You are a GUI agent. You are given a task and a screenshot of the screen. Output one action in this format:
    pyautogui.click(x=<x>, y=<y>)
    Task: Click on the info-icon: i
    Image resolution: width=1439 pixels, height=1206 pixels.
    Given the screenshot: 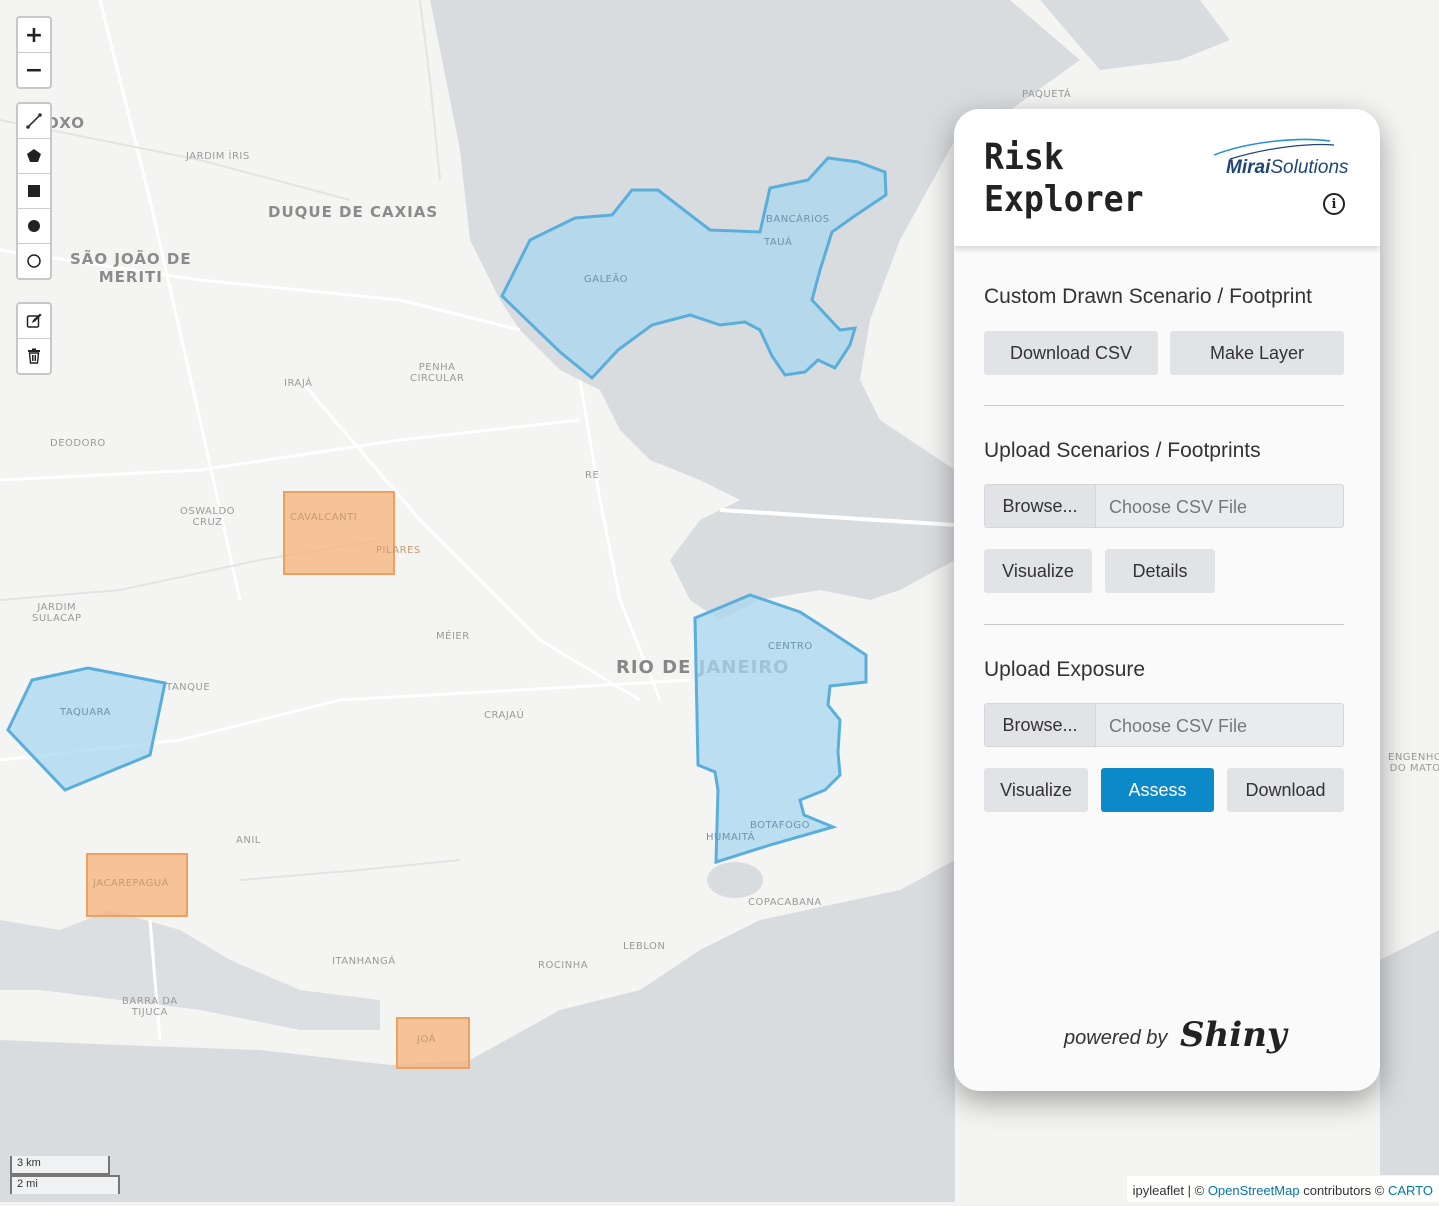 What is the action you would take?
    pyautogui.click(x=1334, y=204)
    